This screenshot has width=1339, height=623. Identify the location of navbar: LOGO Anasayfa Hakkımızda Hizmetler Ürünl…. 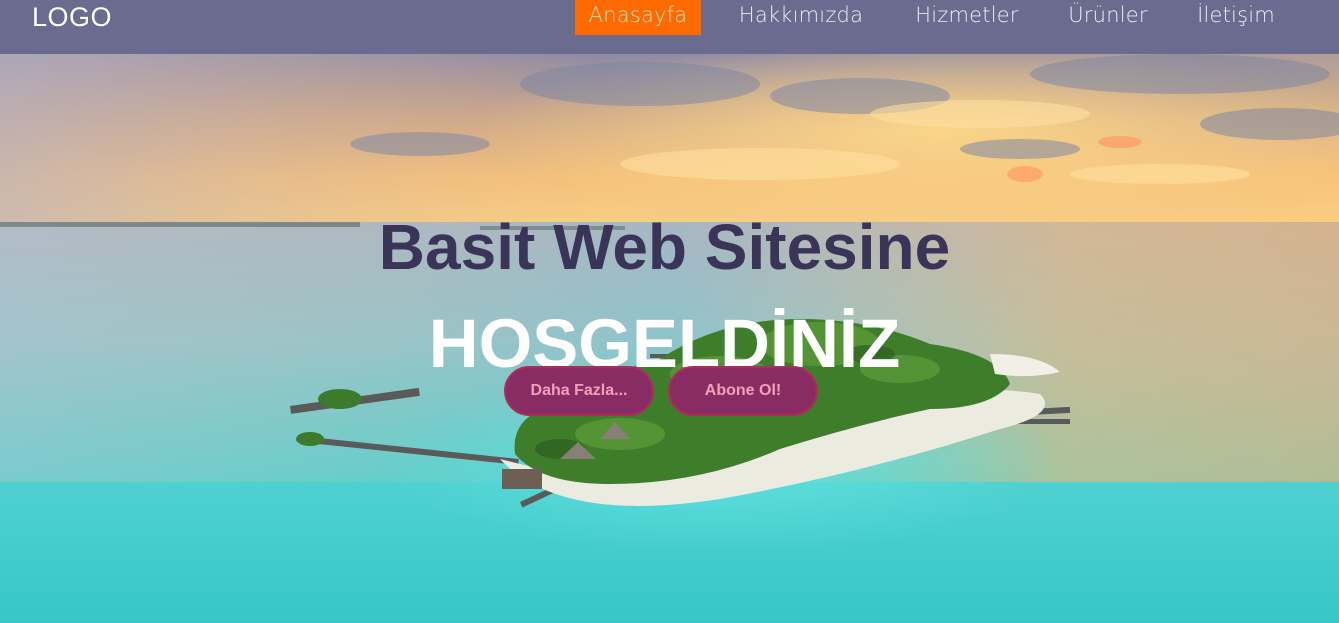
(669, 27).